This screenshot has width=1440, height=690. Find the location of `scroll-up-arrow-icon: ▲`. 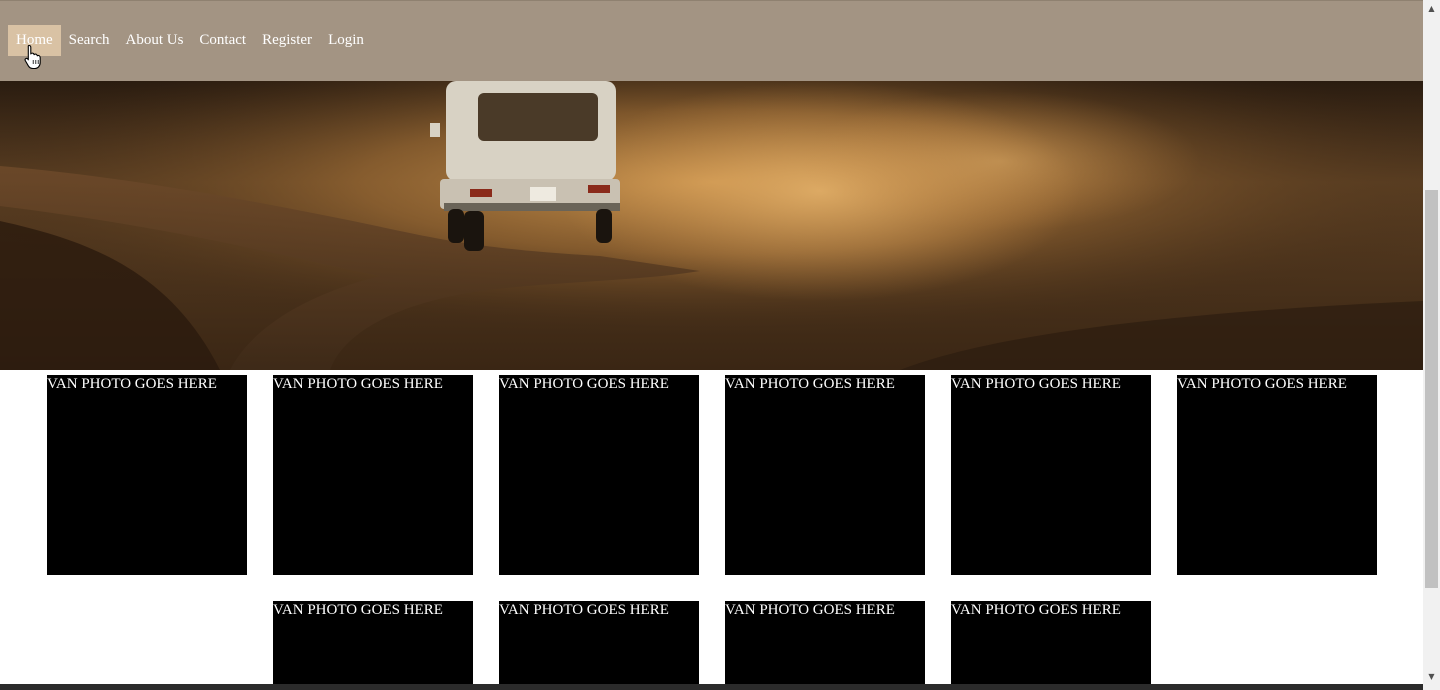

scroll-up-arrow-icon: ▲ is located at coordinates (1431, 8).